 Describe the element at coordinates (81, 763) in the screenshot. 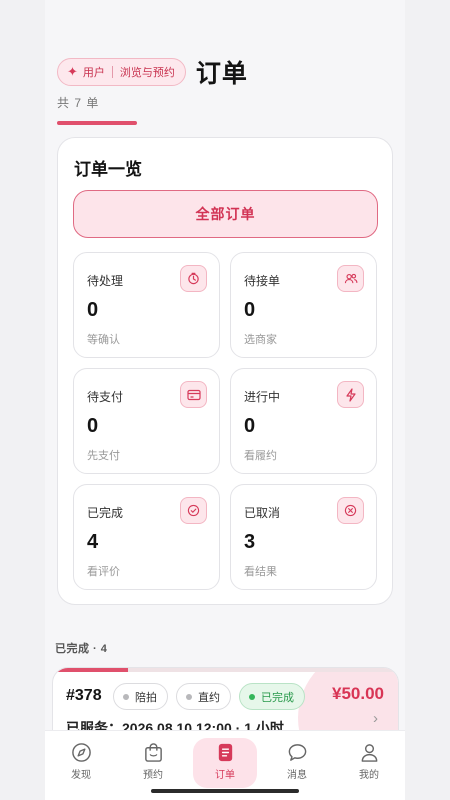

I see `tab-discover: 发现` at that location.